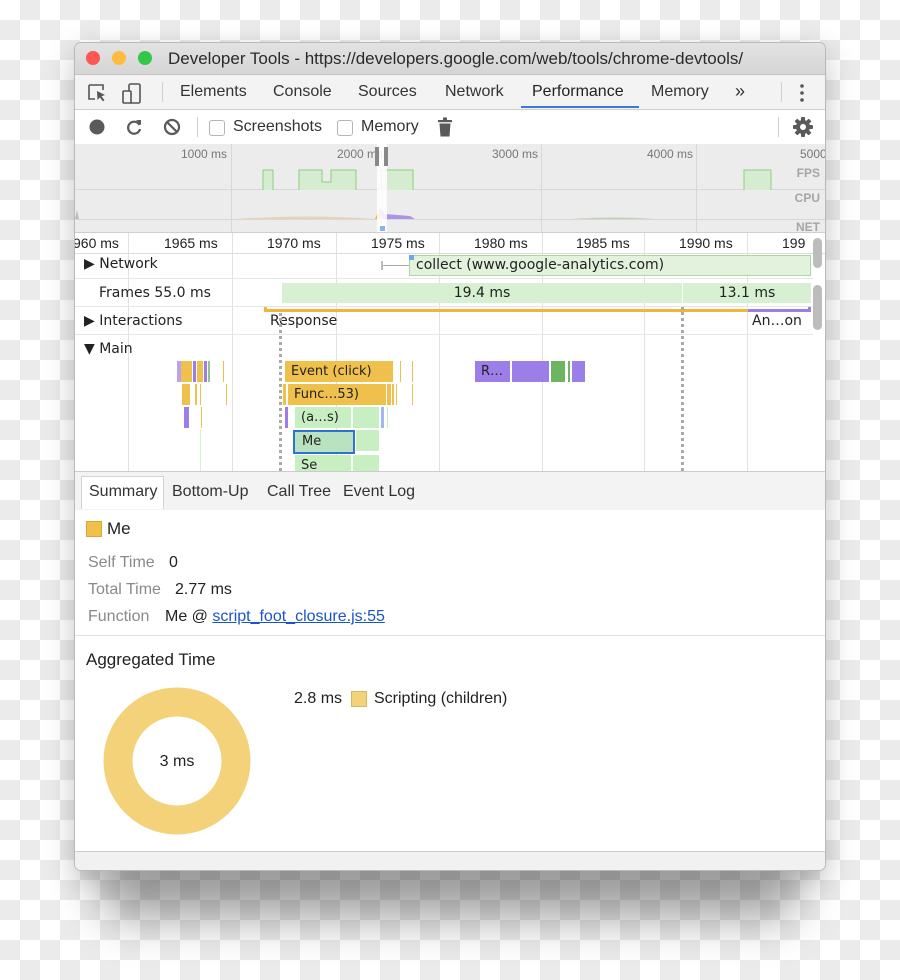 This screenshot has height=980, width=900. What do you see at coordinates (817, 253) in the screenshot?
I see `network-track-scrollbar` at bounding box center [817, 253].